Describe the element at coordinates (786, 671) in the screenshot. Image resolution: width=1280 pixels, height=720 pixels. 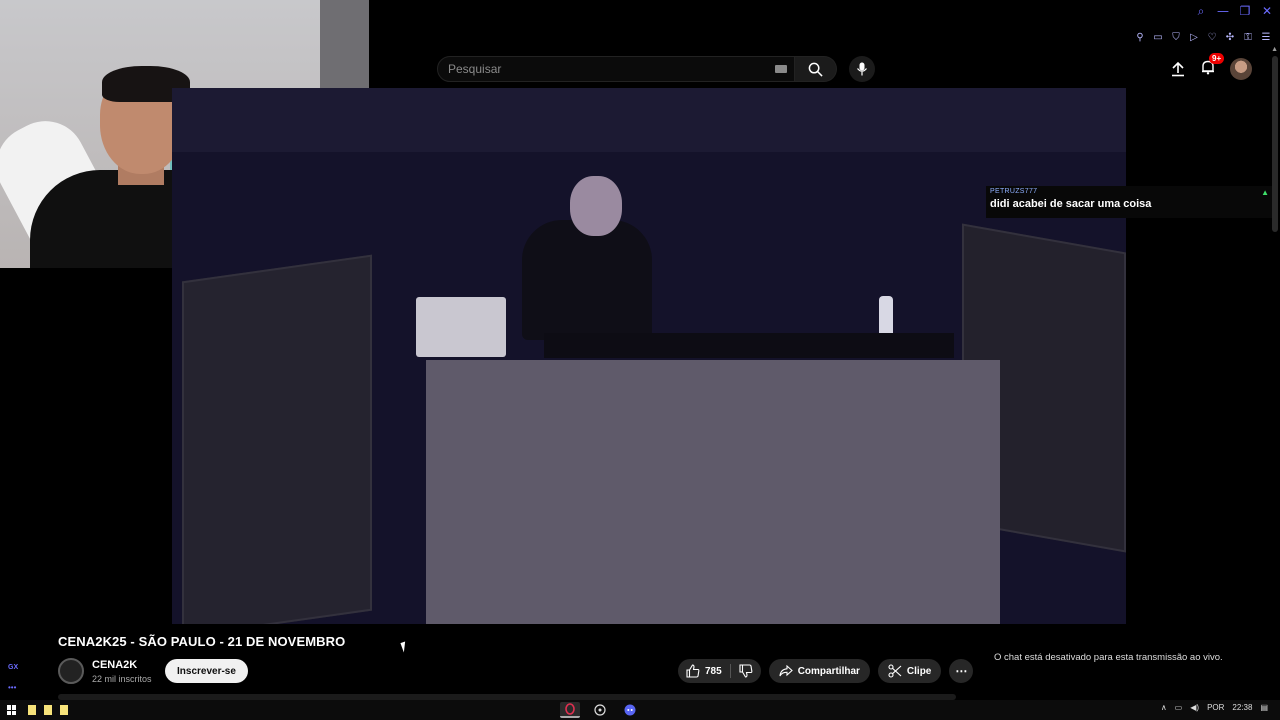
I see `share-icon` at that location.